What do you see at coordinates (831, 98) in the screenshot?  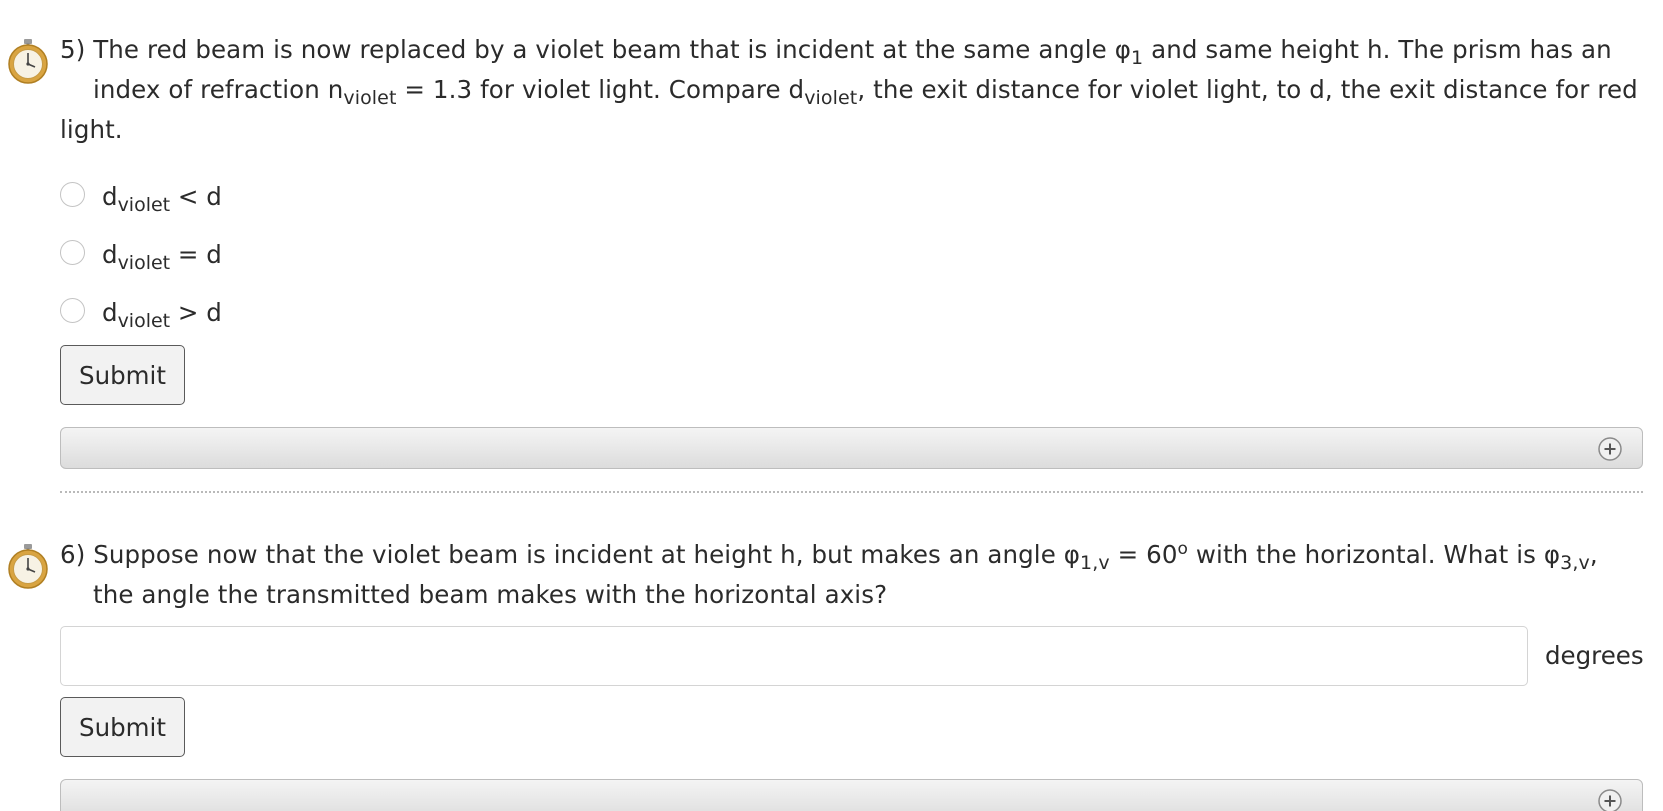 I see `d-subscript: violet` at bounding box center [831, 98].